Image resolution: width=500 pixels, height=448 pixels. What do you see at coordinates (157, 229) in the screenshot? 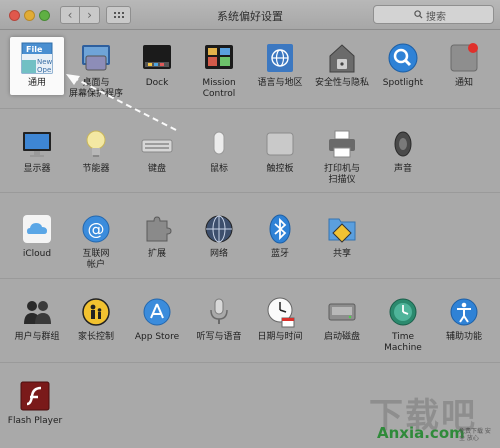
I see `extensions-icon` at bounding box center [157, 229].